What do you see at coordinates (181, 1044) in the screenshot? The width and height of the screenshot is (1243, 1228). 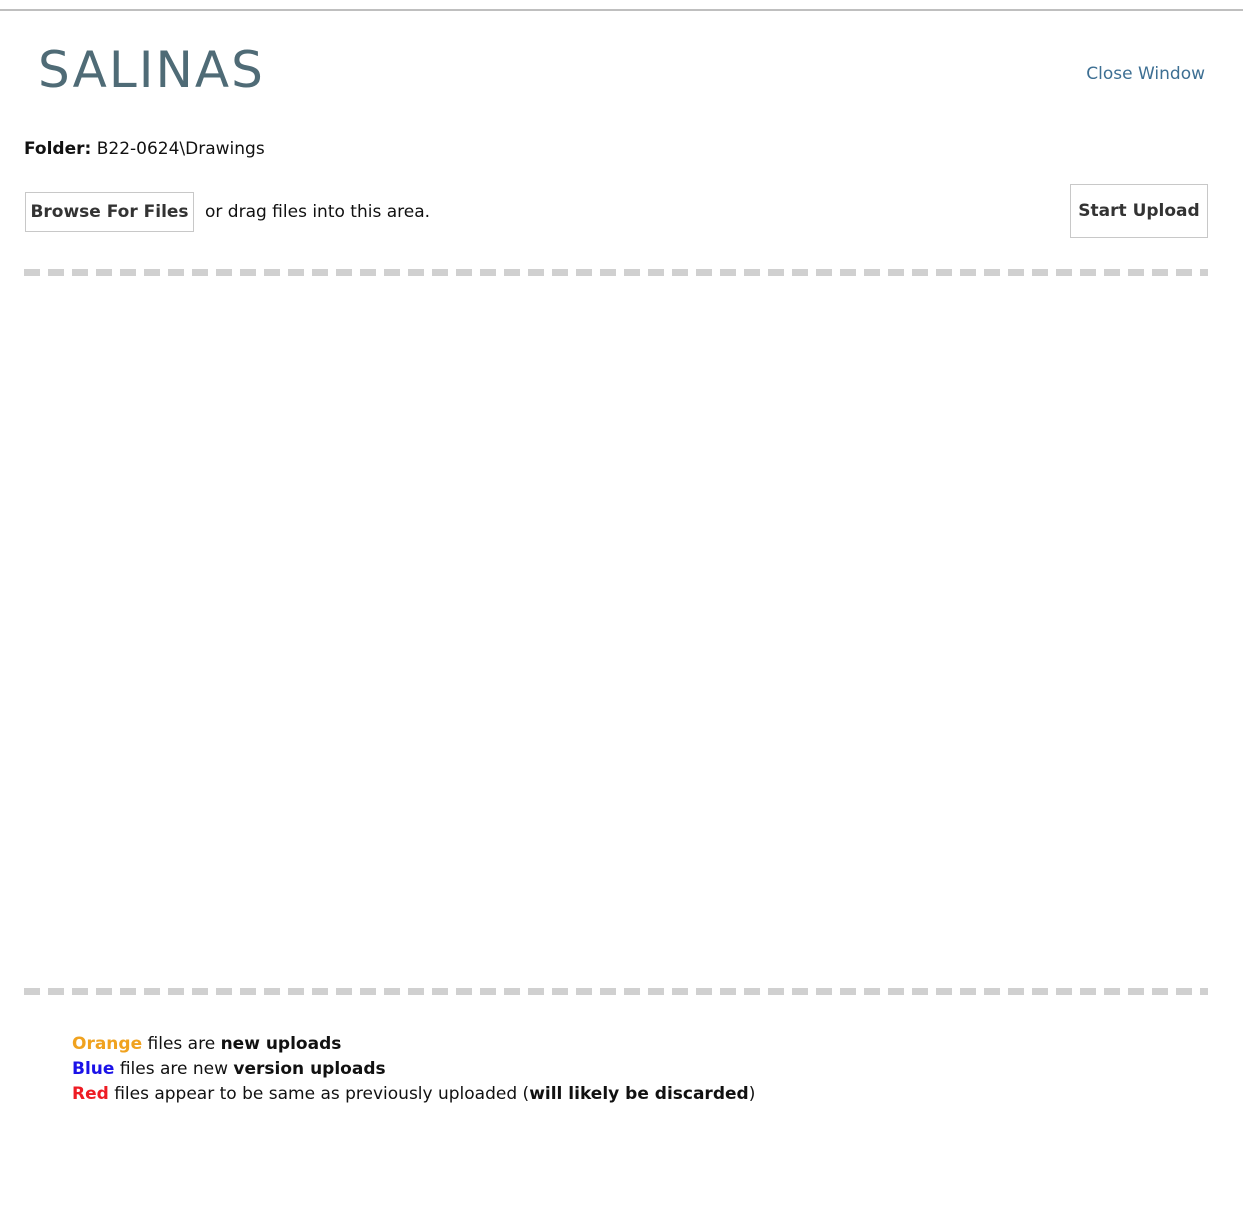 I see `legend-orange-text: files are` at bounding box center [181, 1044].